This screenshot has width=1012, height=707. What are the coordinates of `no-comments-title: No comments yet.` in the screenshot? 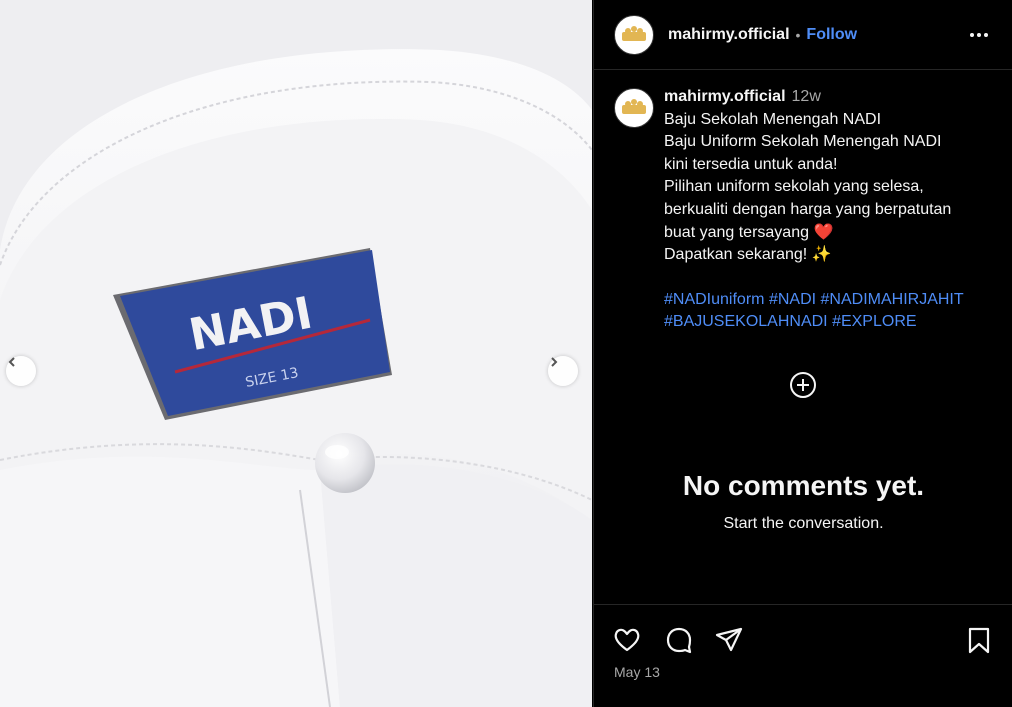 It's located at (803, 485).